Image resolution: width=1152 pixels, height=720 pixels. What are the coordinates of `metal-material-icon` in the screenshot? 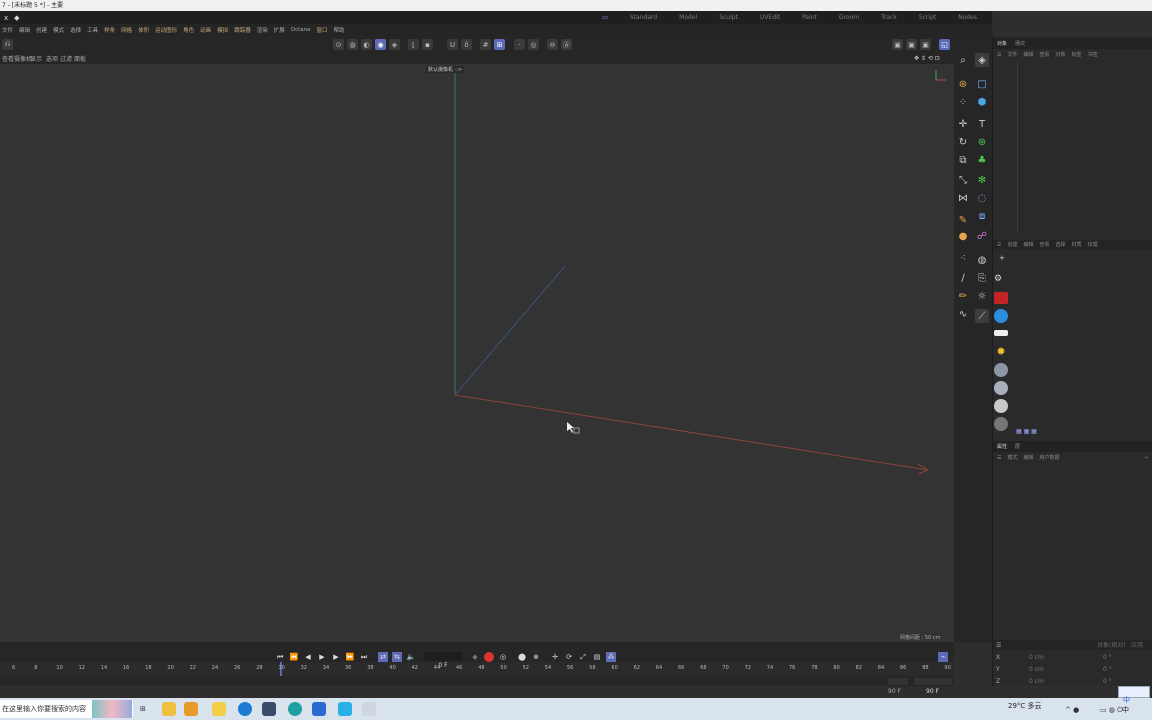 It's located at (1001, 424).